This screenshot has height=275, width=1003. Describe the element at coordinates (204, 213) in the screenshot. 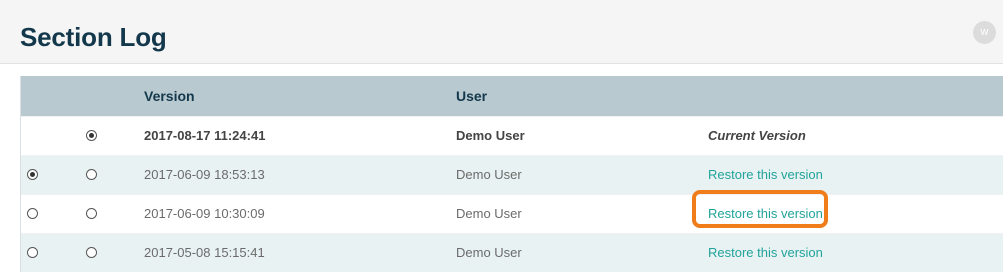

I see `version-date: 2017-06-09 10:30:09` at that location.